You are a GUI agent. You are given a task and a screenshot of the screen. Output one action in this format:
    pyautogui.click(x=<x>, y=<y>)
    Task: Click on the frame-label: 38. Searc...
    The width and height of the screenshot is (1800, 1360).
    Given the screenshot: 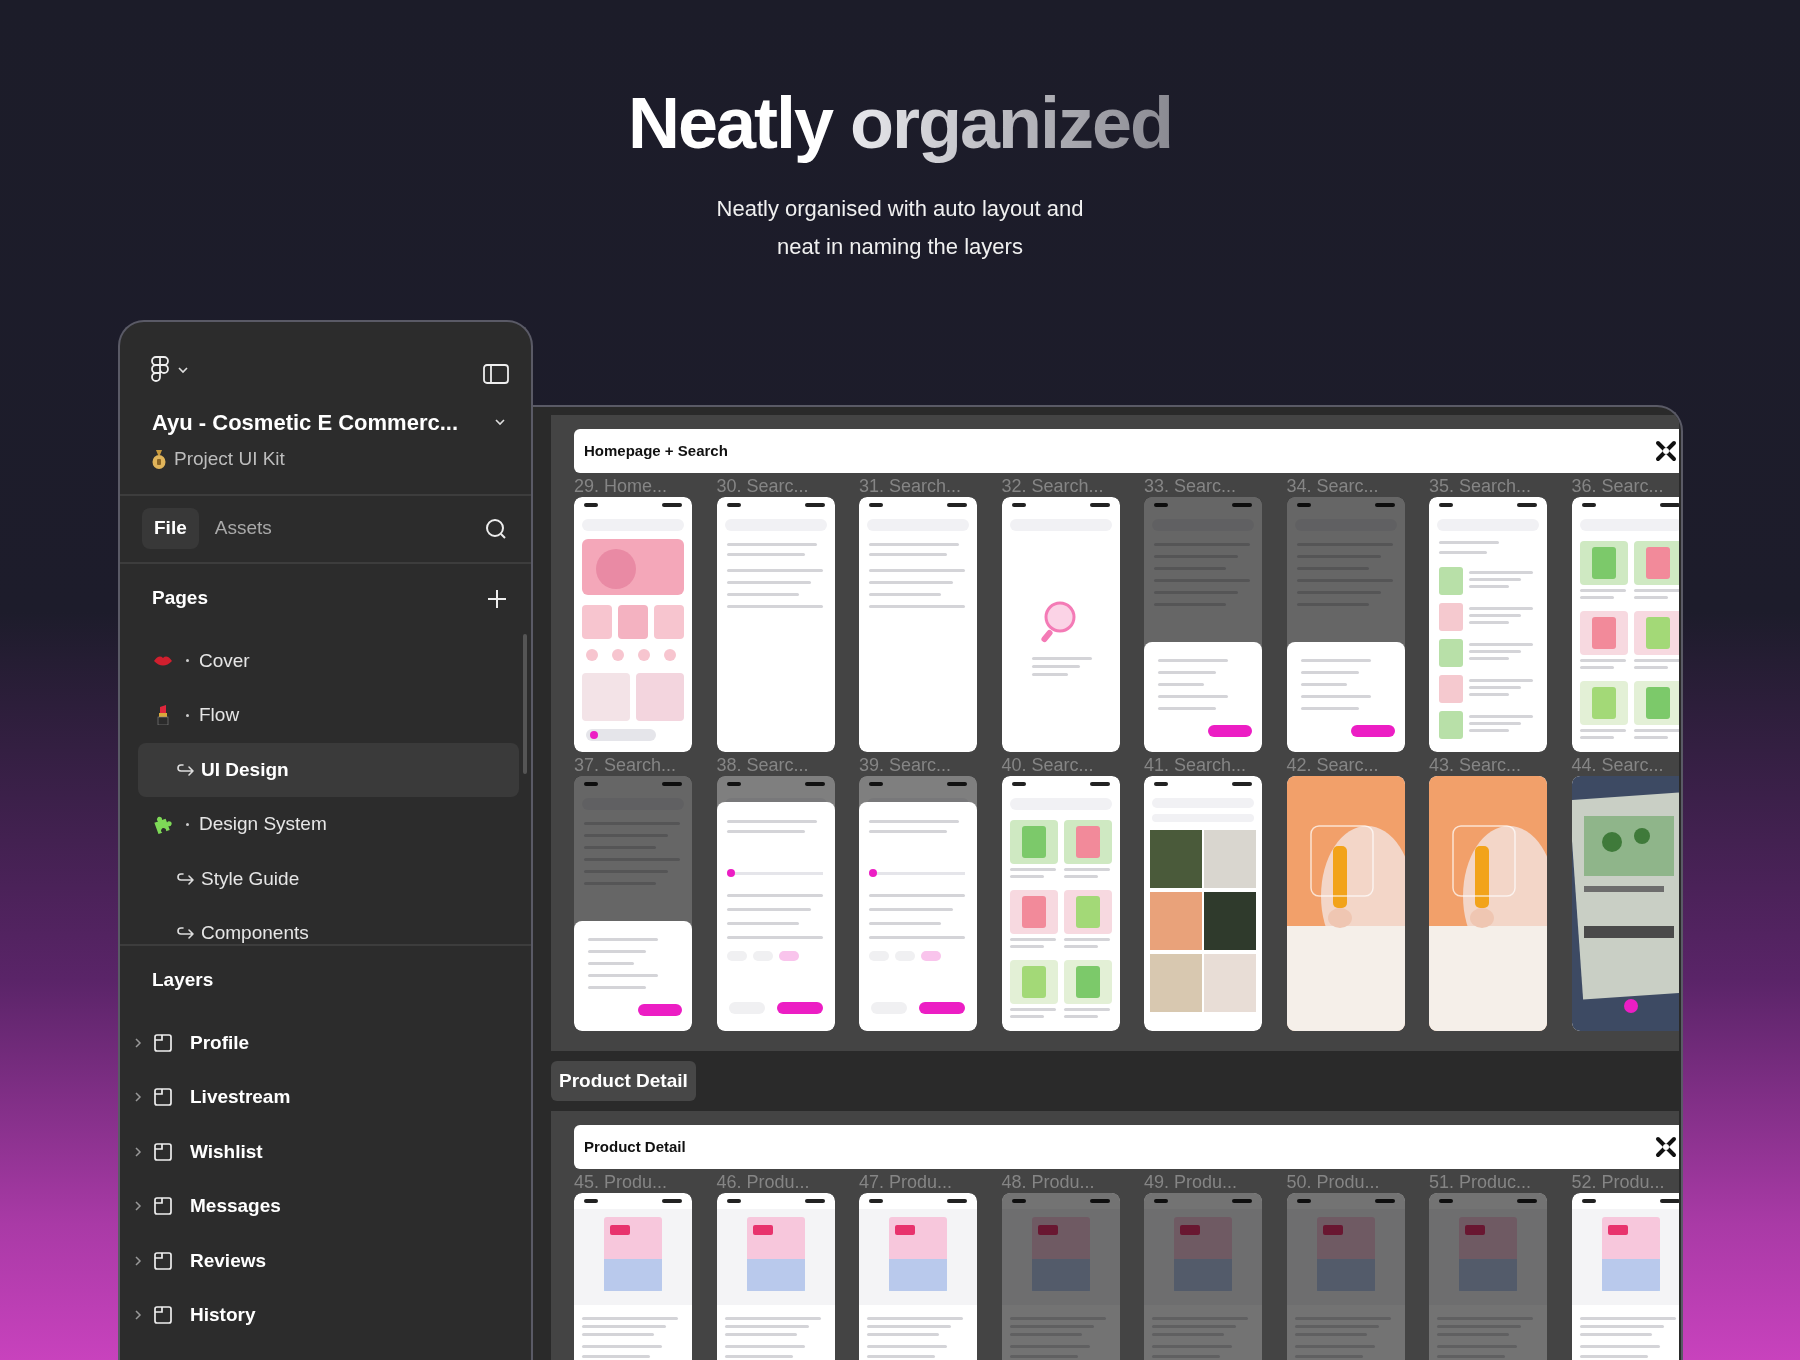 What is the action you would take?
    pyautogui.click(x=763, y=765)
    